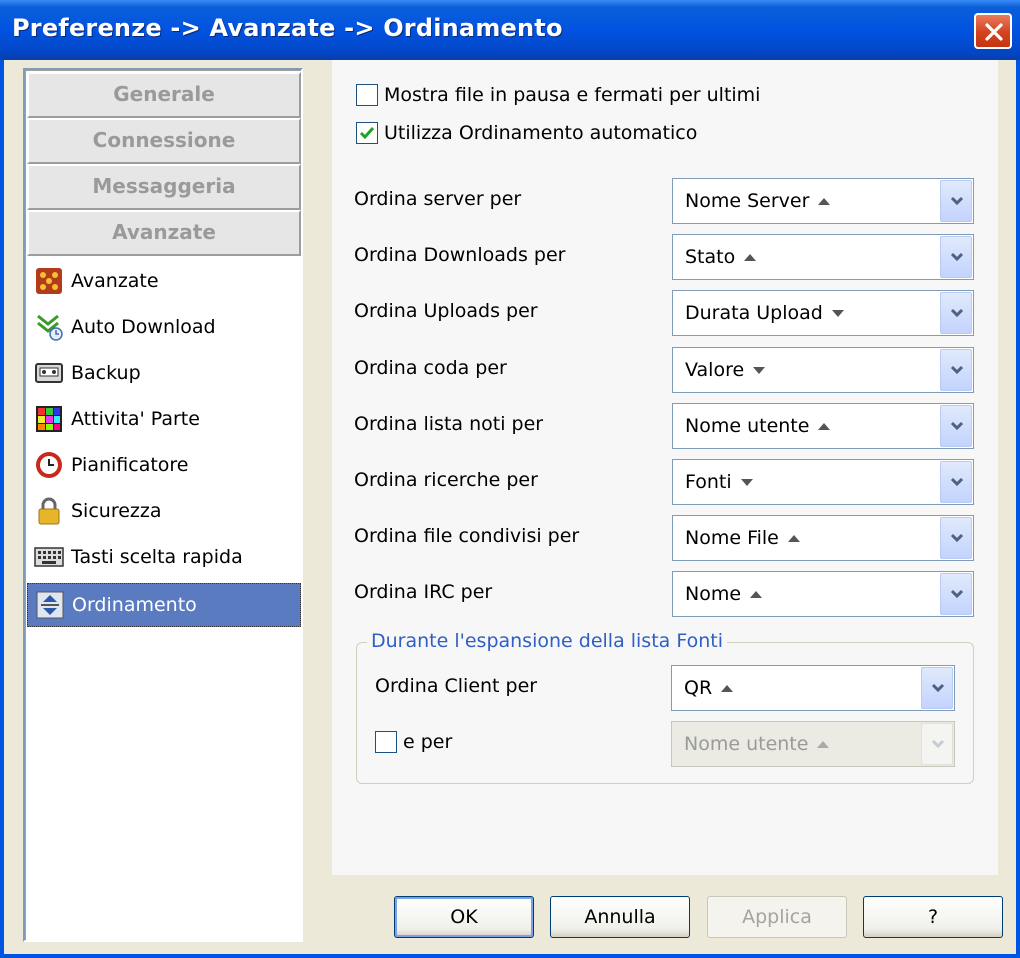  I want to click on sort-row-label: Ordina coda per, so click(430, 367).